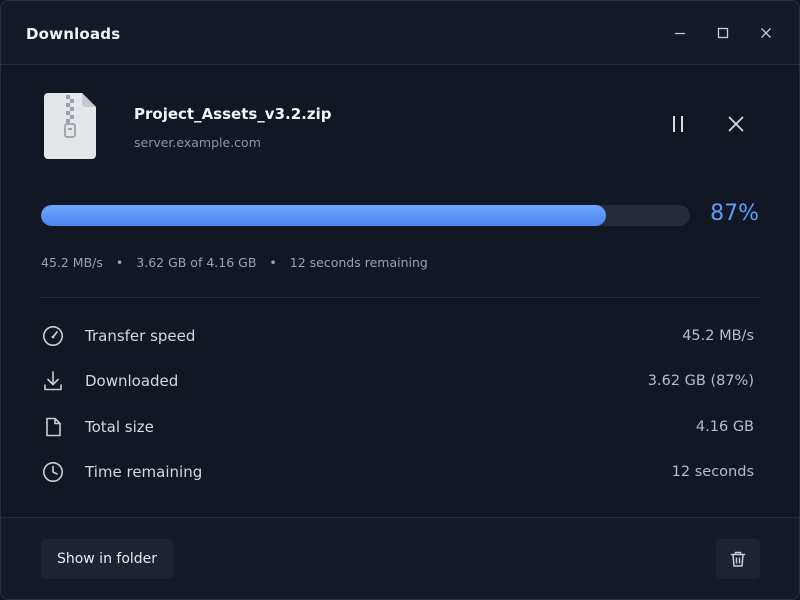 The image size is (800, 600). I want to click on detail-row-transfer-speed: Transfer speed 45.2 MB/s, so click(397, 336).